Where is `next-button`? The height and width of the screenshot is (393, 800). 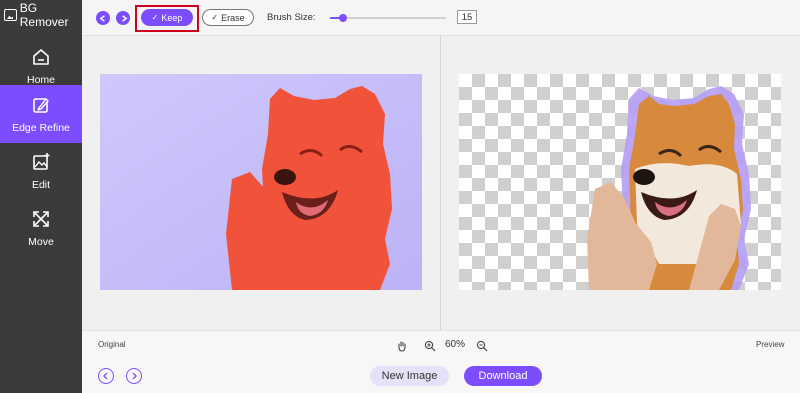
next-button is located at coordinates (134, 376).